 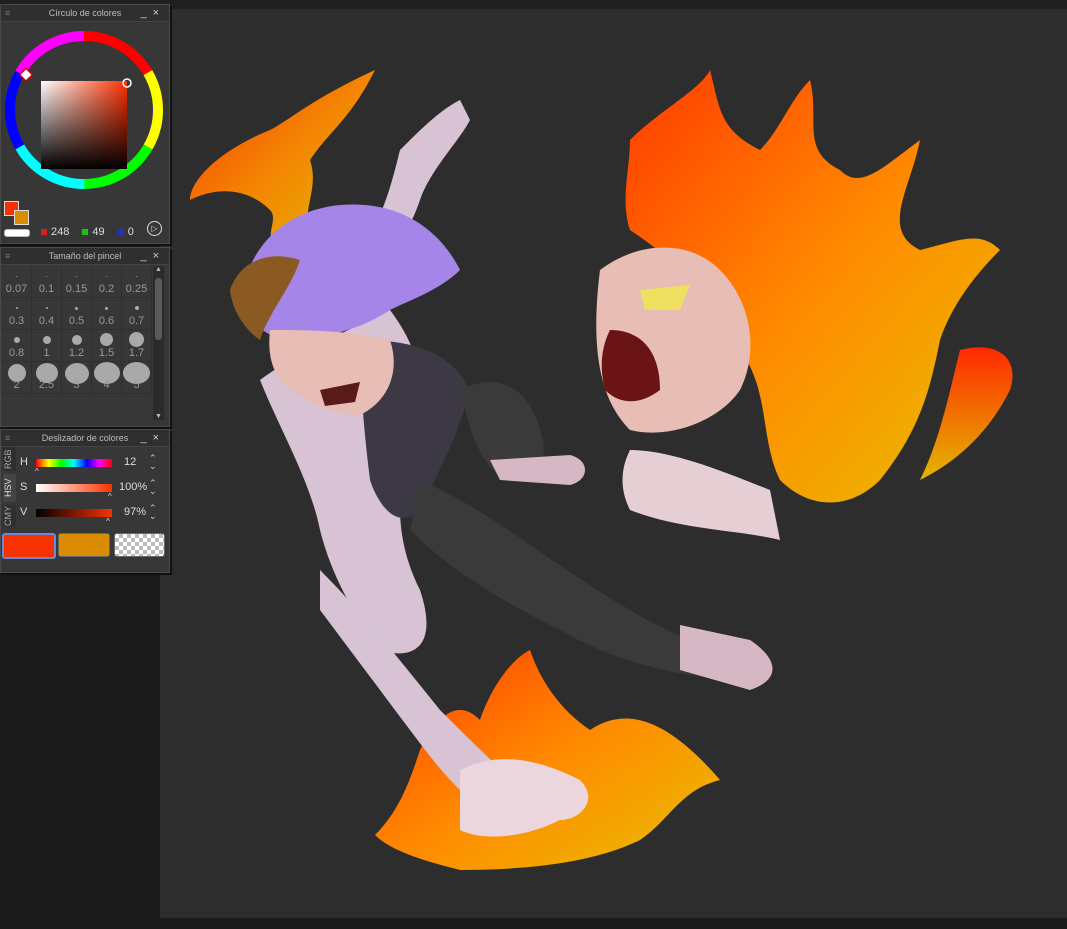 I want to click on color-wheel-panel-titlebar: ≡ Círculo de colores _×, so click(x=85, y=13).